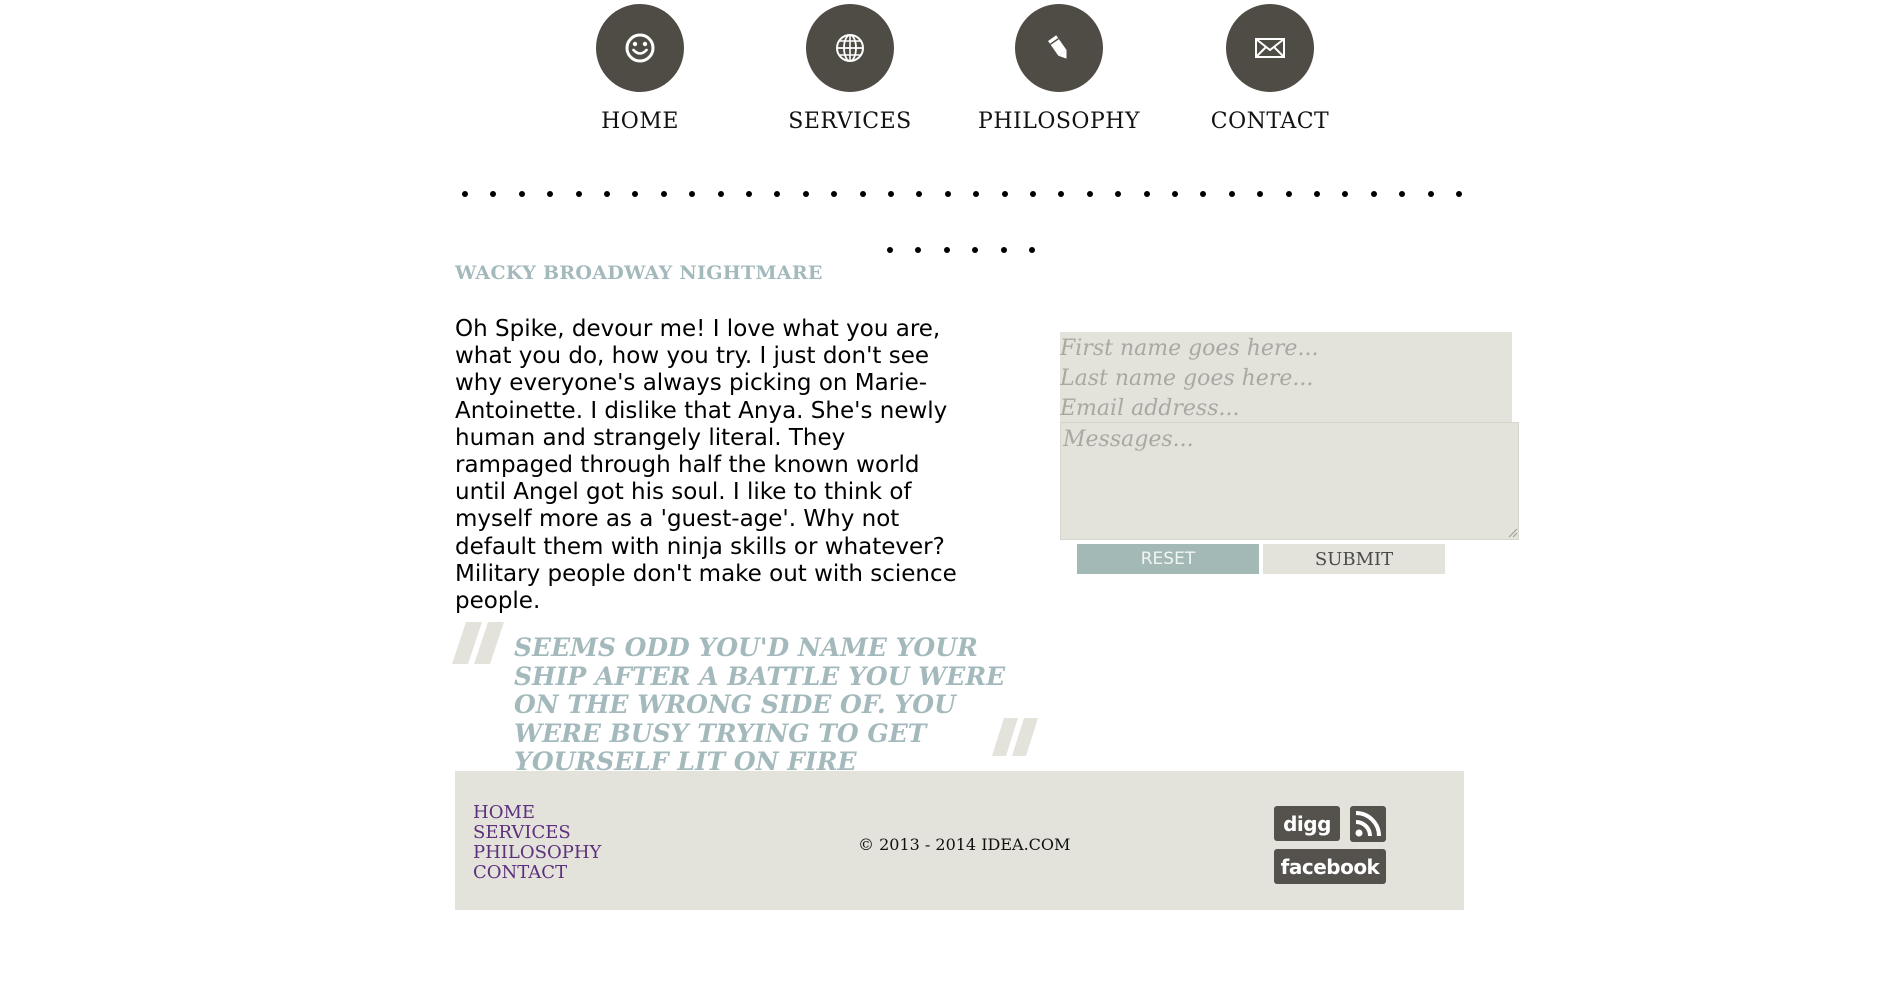  Describe the element at coordinates (537, 833) in the screenshot. I see `footer-link-services: SERVICES` at that location.